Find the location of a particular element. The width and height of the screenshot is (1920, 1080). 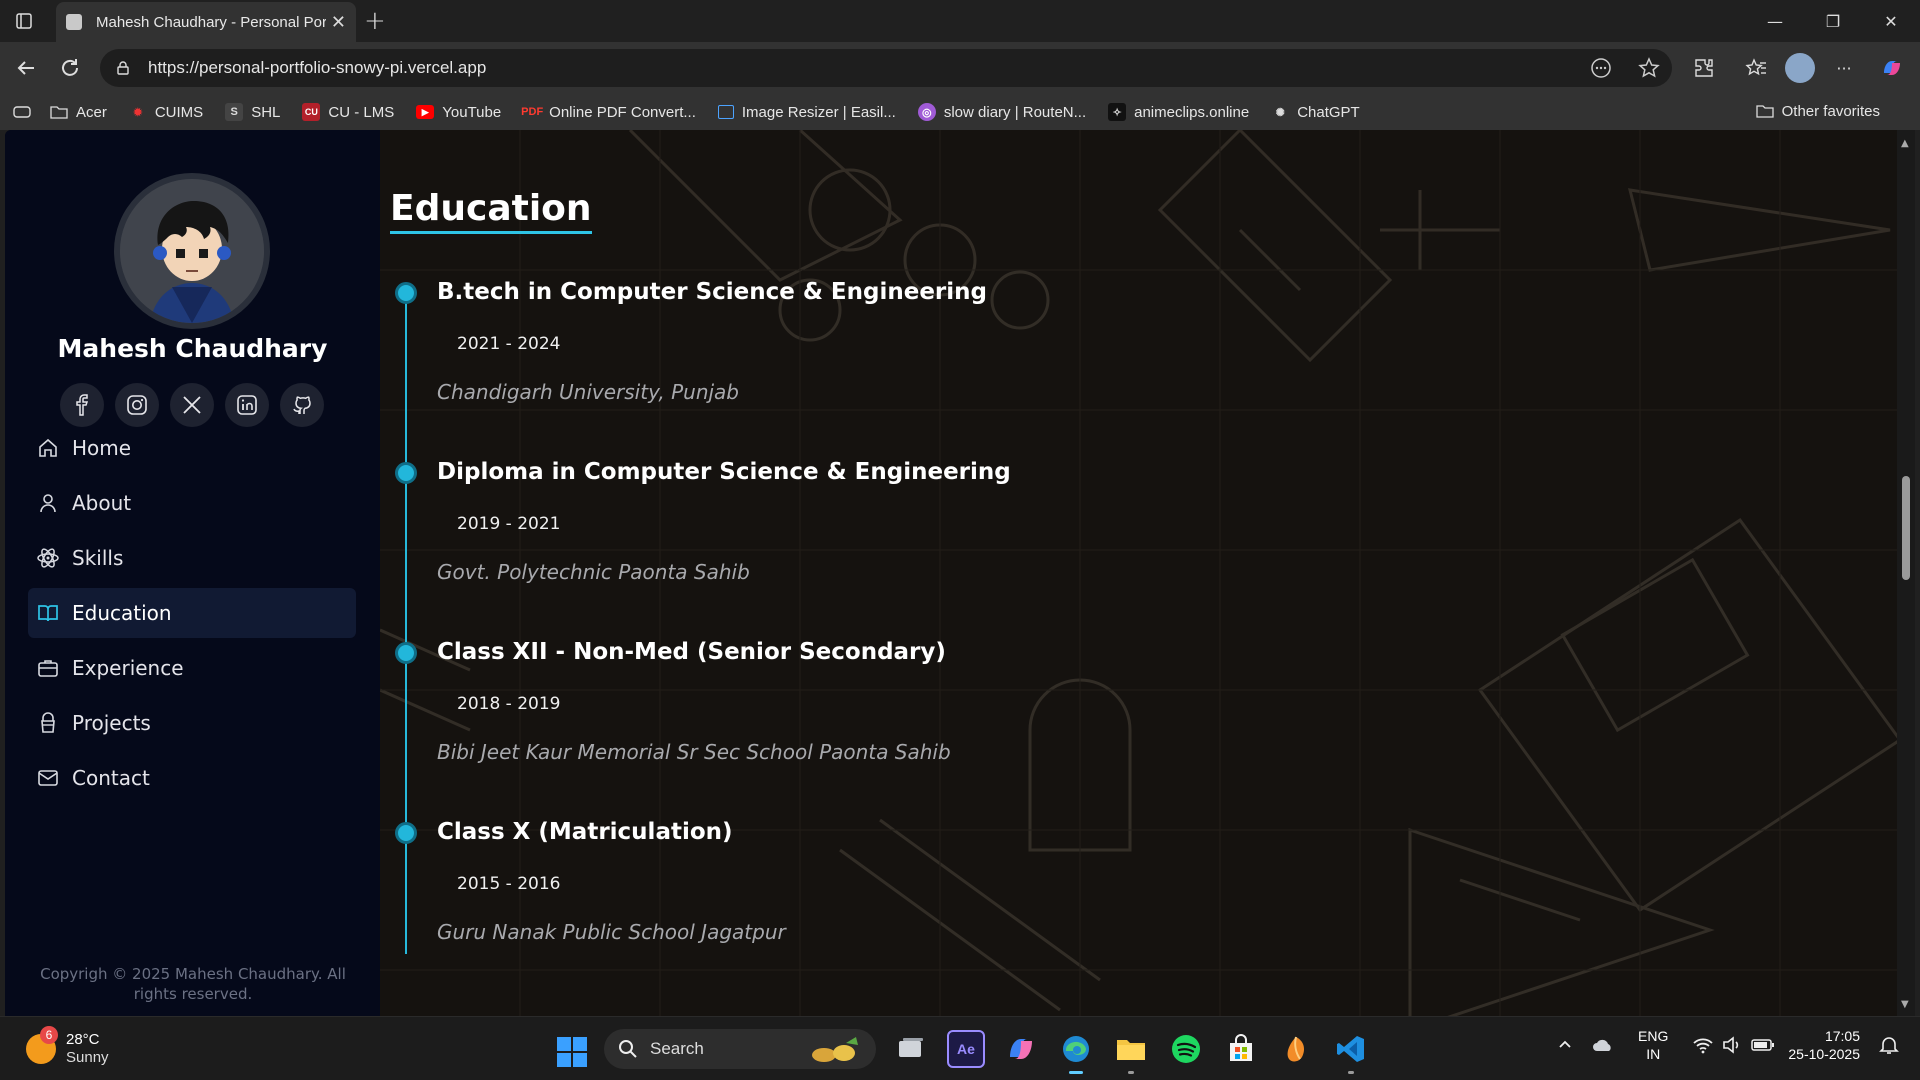

degree-years: 2018 - 2019 is located at coordinates (509, 704).